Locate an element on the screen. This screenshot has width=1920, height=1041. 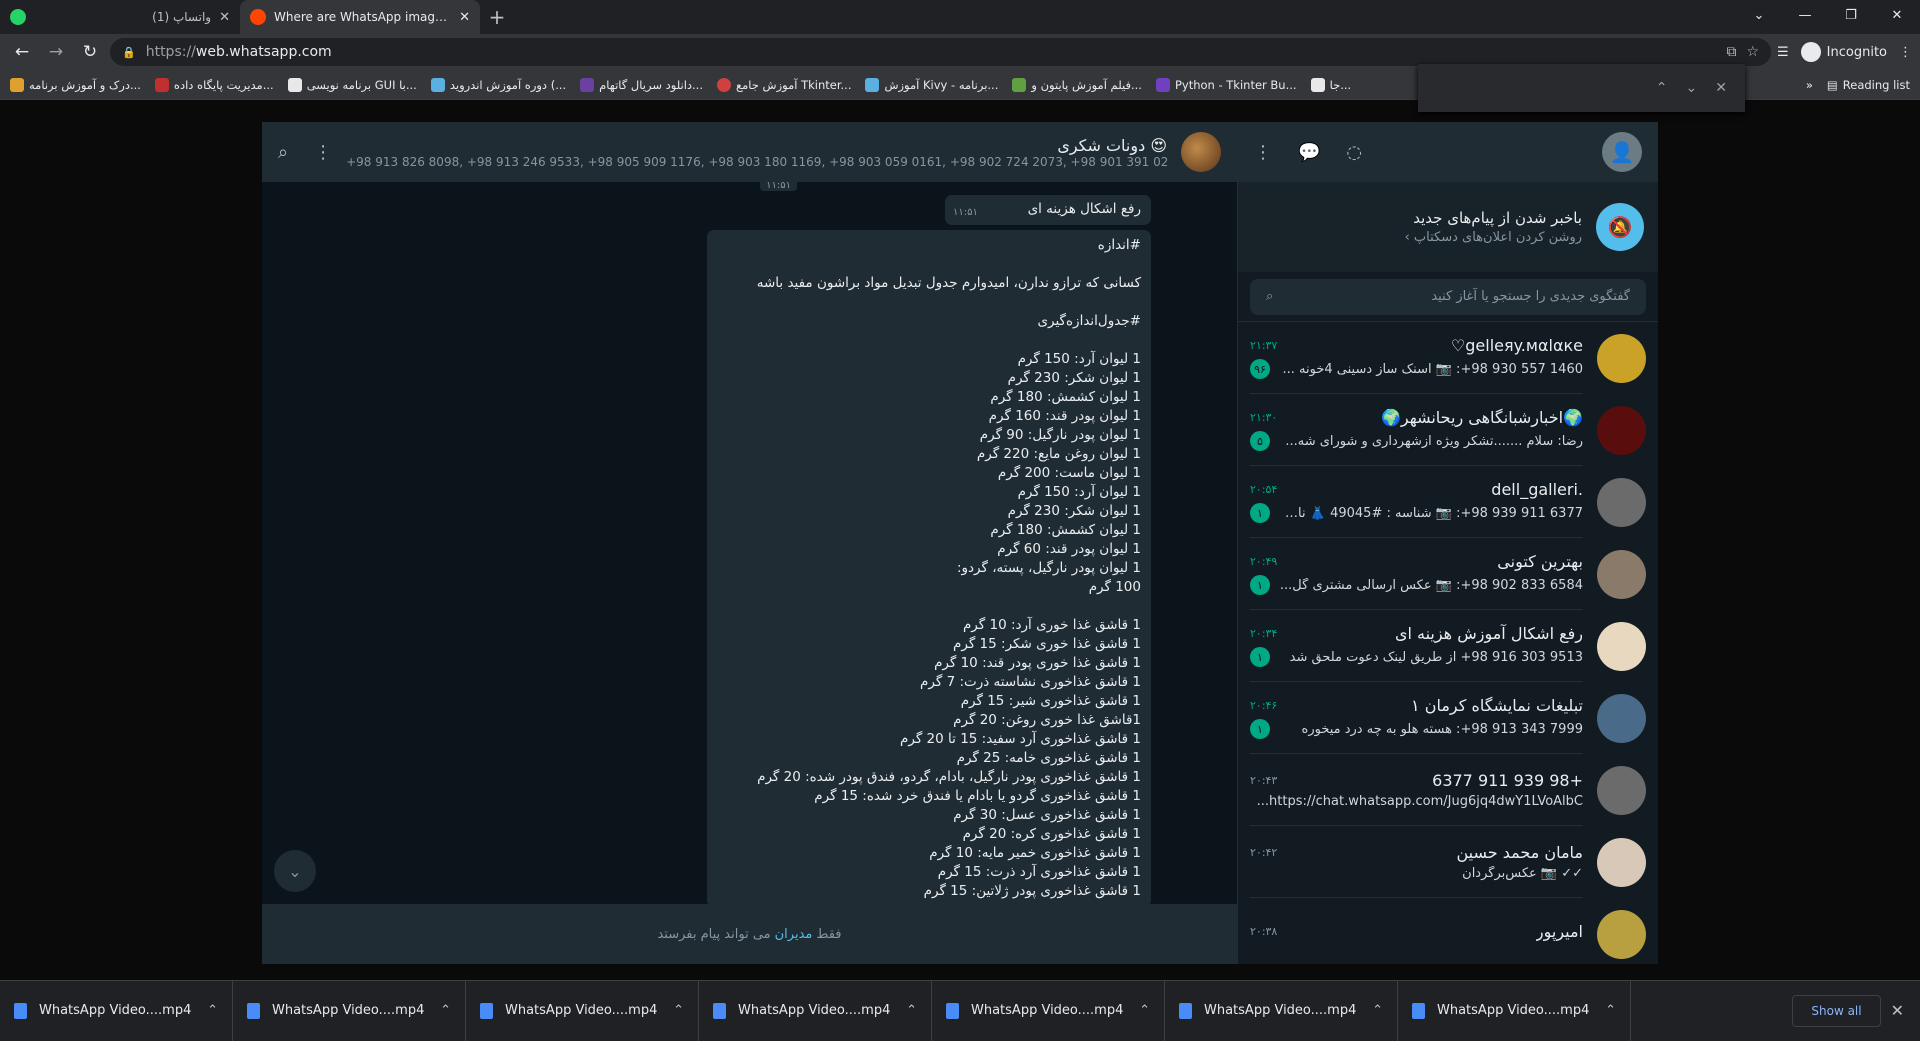
tab-title: Where are WhatsApp images and is located at coordinates (362, 17).